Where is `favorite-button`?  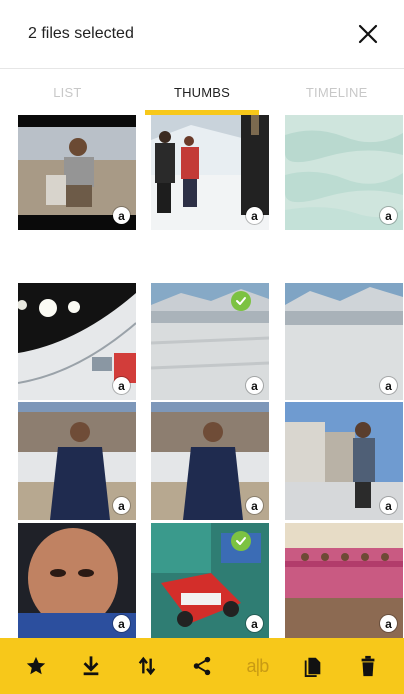
favorite-button is located at coordinates (36, 666).